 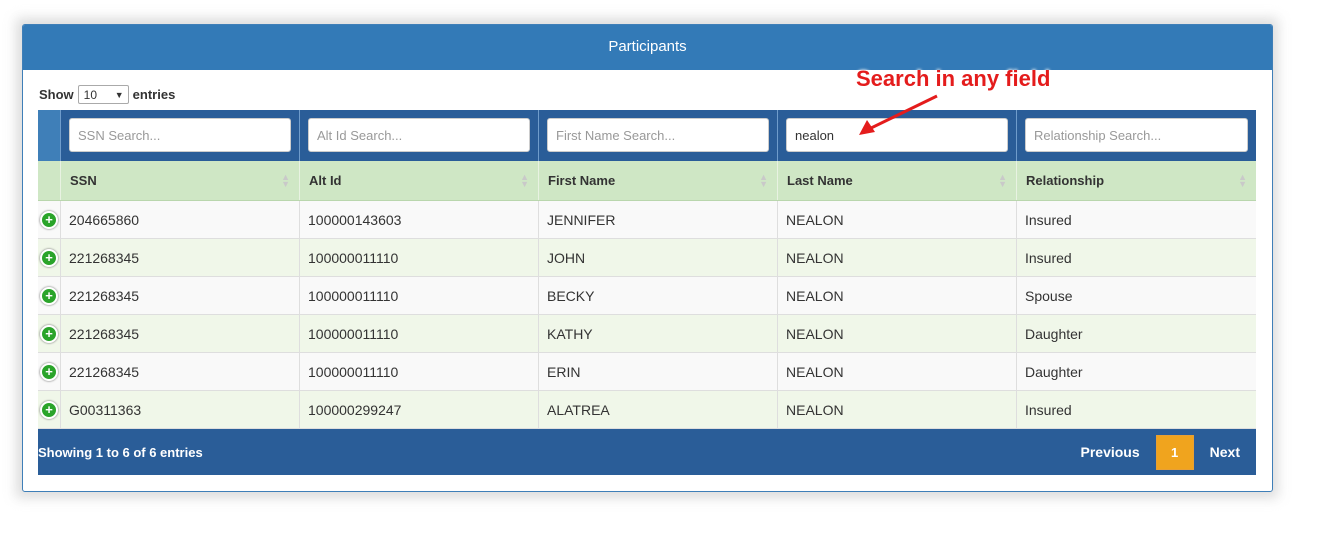 I want to click on pagination: Previous 1 Next, so click(x=1161, y=452).